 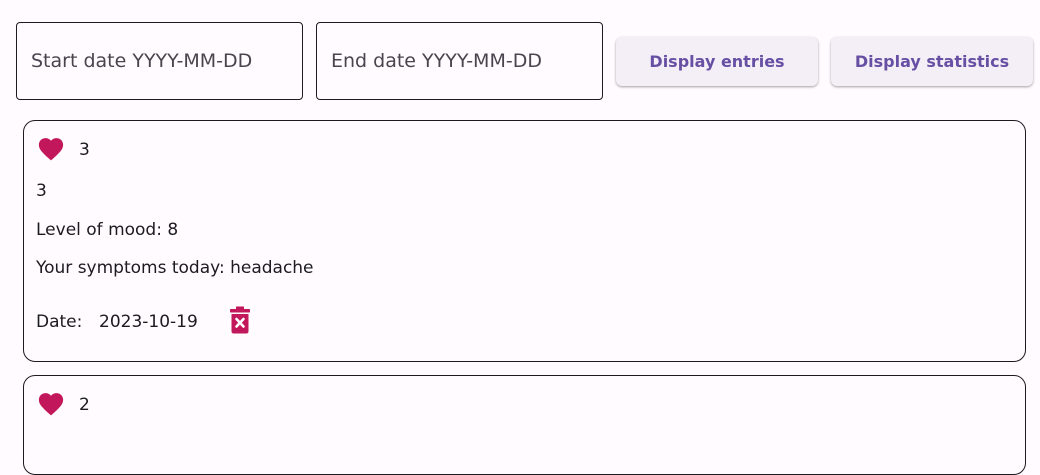 I want to click on display-statistics-button: Display statistics, so click(x=932, y=61).